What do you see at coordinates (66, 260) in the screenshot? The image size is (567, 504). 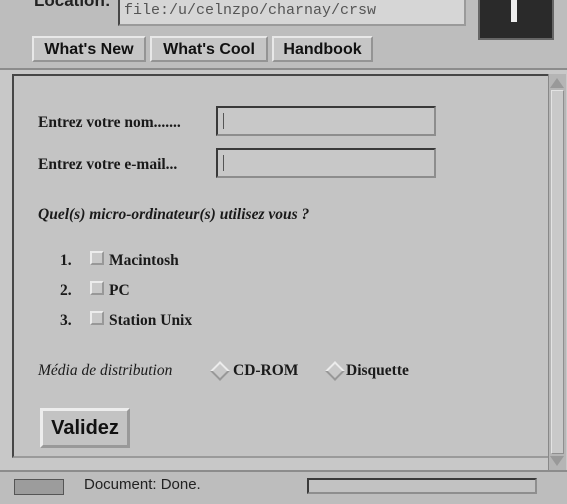 I see `option-number-1: 1.` at bounding box center [66, 260].